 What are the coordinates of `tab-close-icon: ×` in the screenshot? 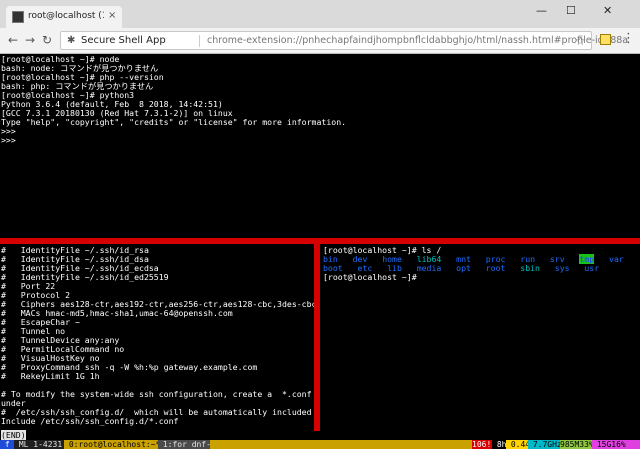 It's located at (112, 16).